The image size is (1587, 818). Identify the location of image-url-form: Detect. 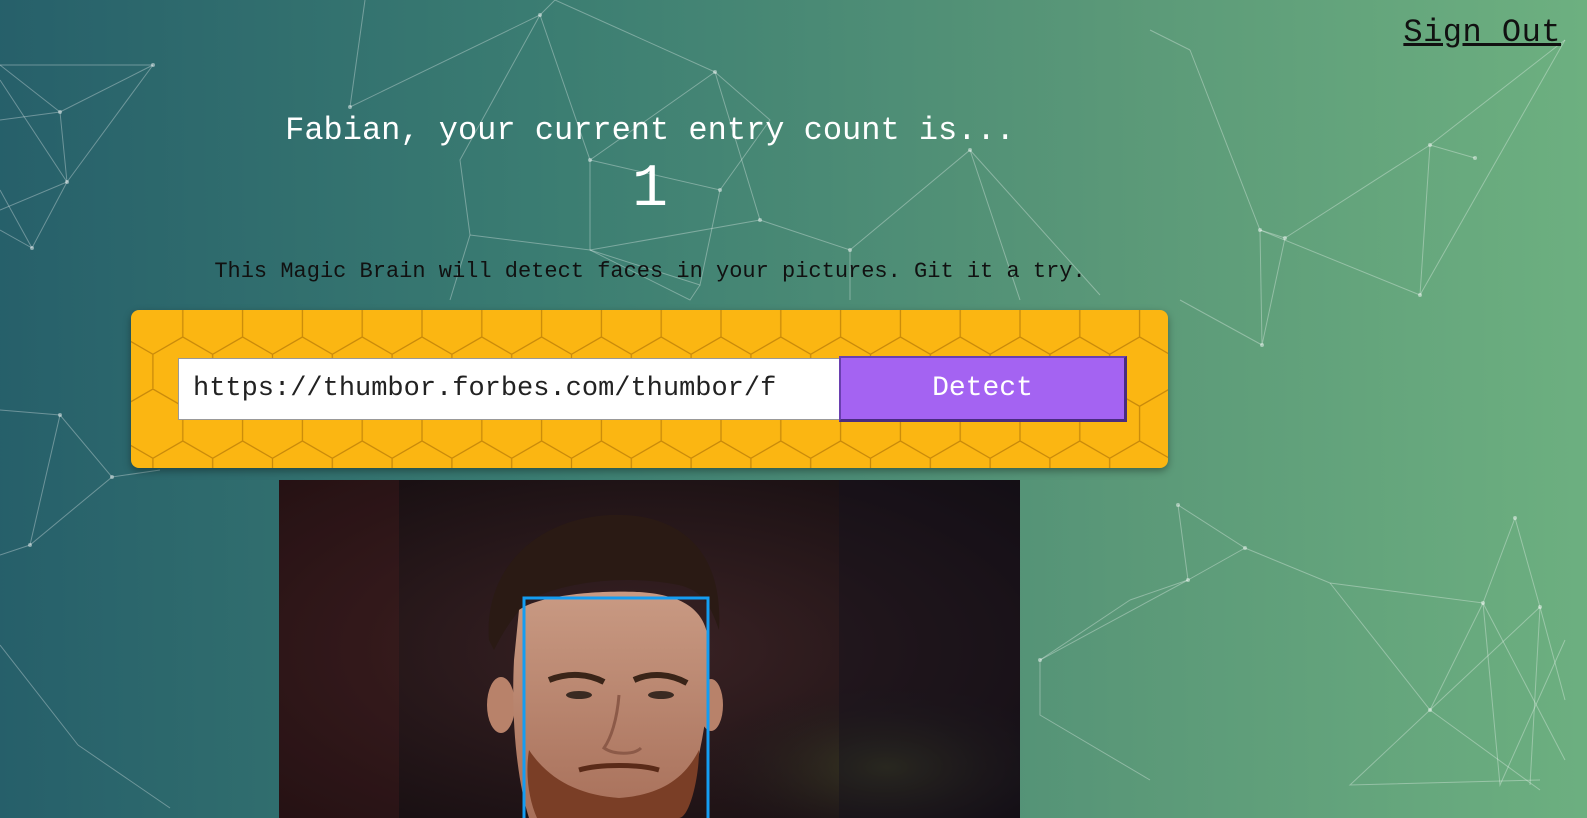
(649, 389).